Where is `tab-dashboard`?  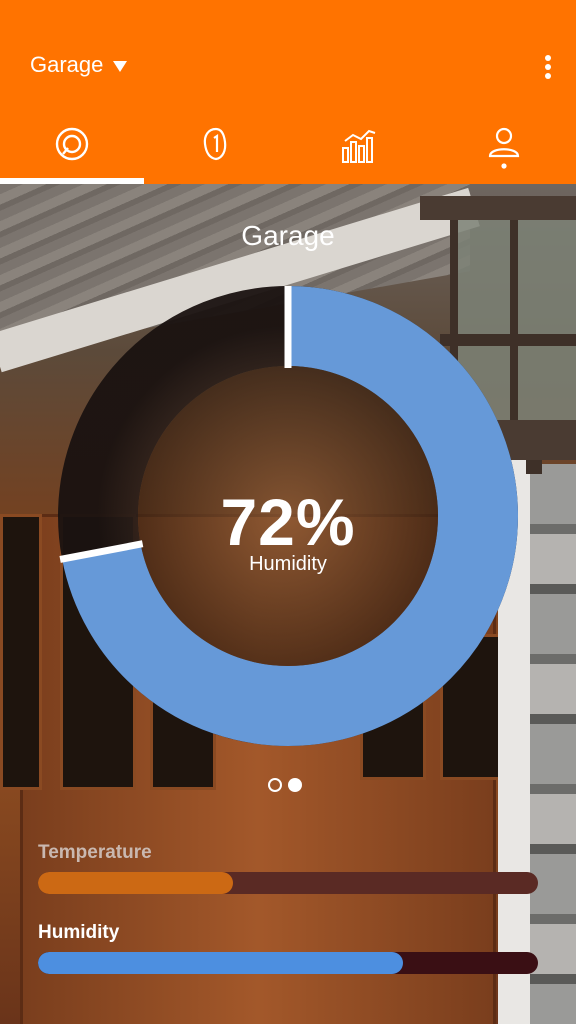 tab-dashboard is located at coordinates (72, 147).